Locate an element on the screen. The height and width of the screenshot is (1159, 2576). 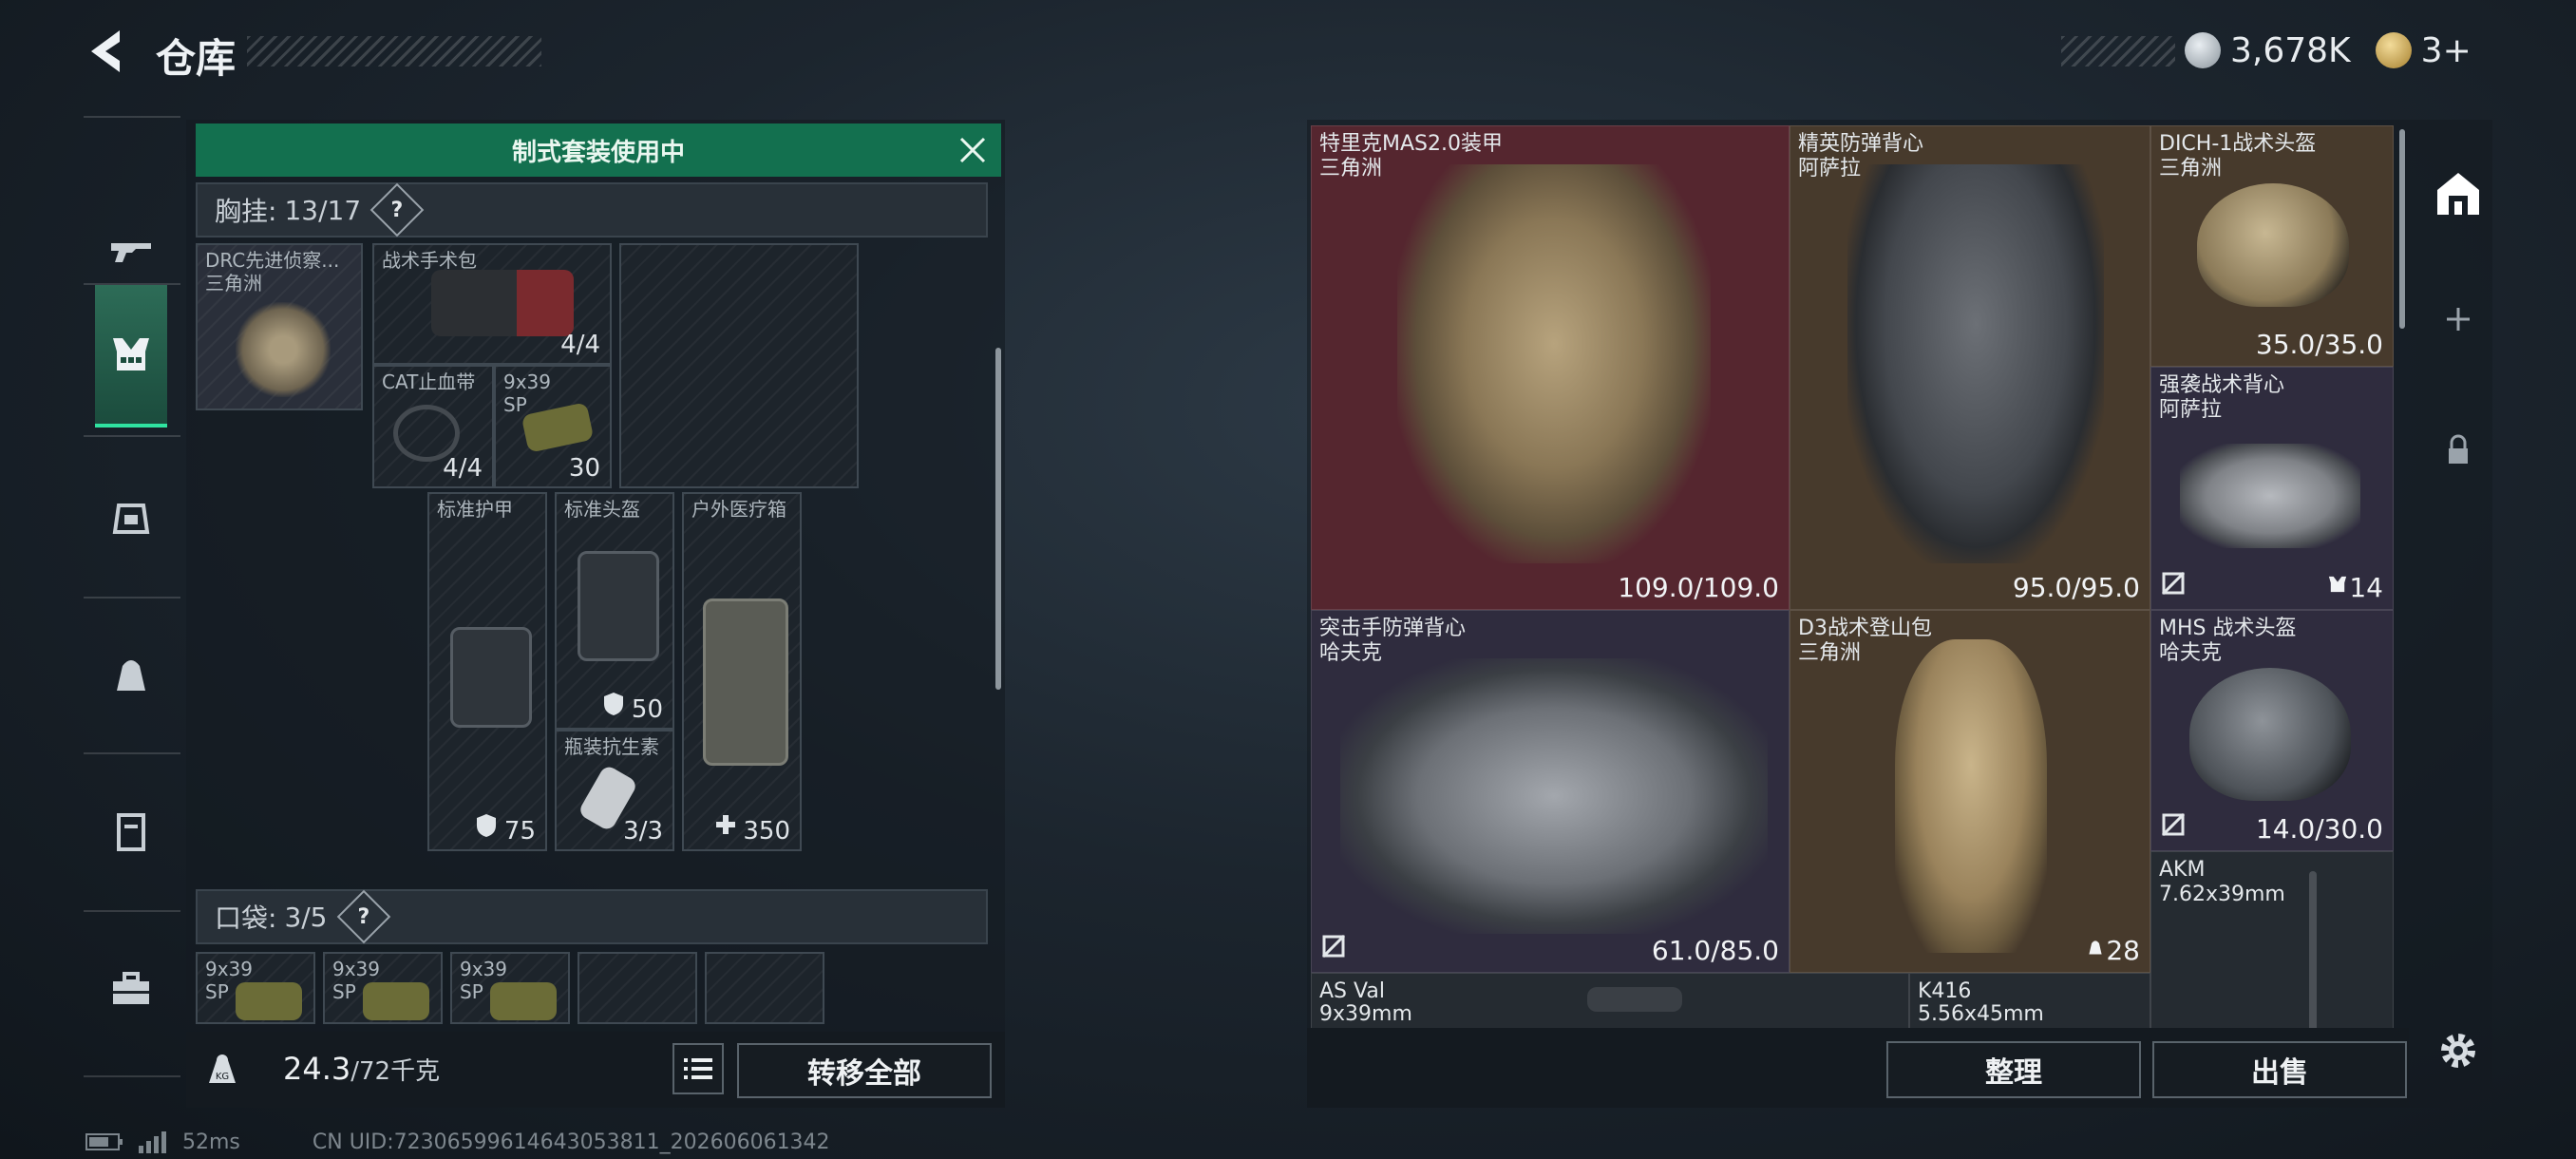
locked-storage-button is located at coordinates (2458, 450).